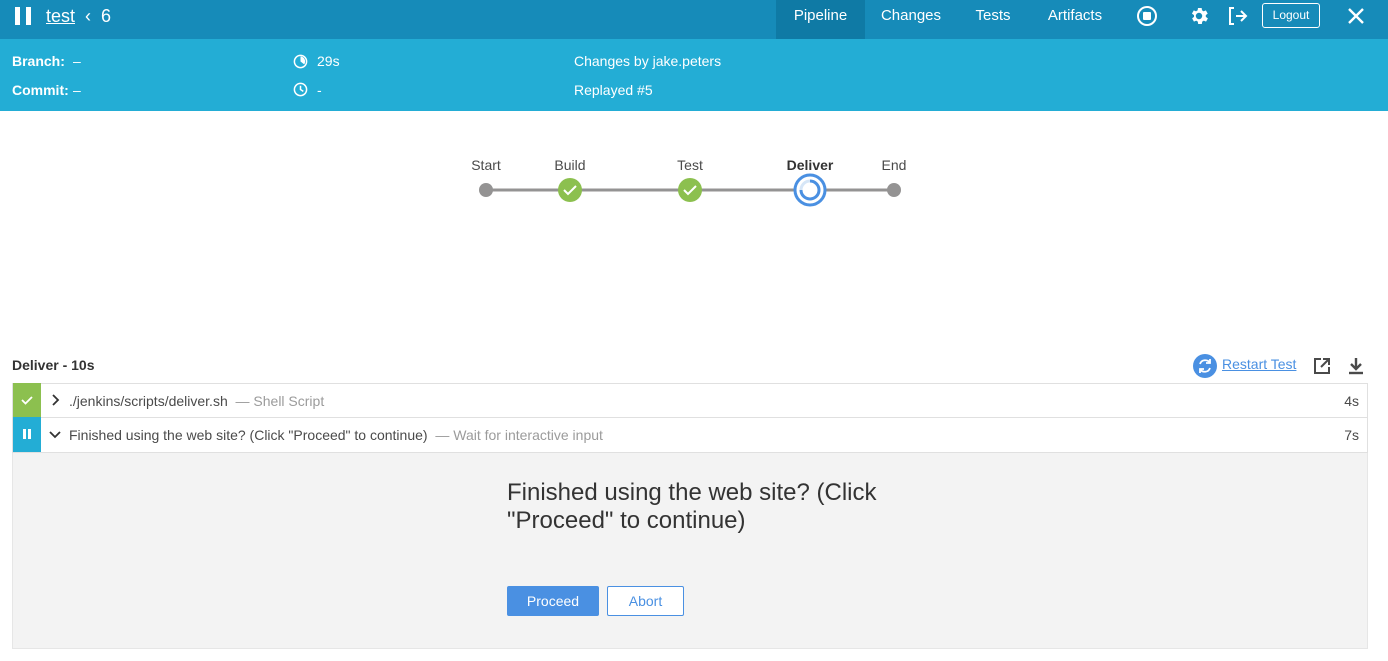 The width and height of the screenshot is (1388, 661). I want to click on job-name-link: test, so click(60, 16).